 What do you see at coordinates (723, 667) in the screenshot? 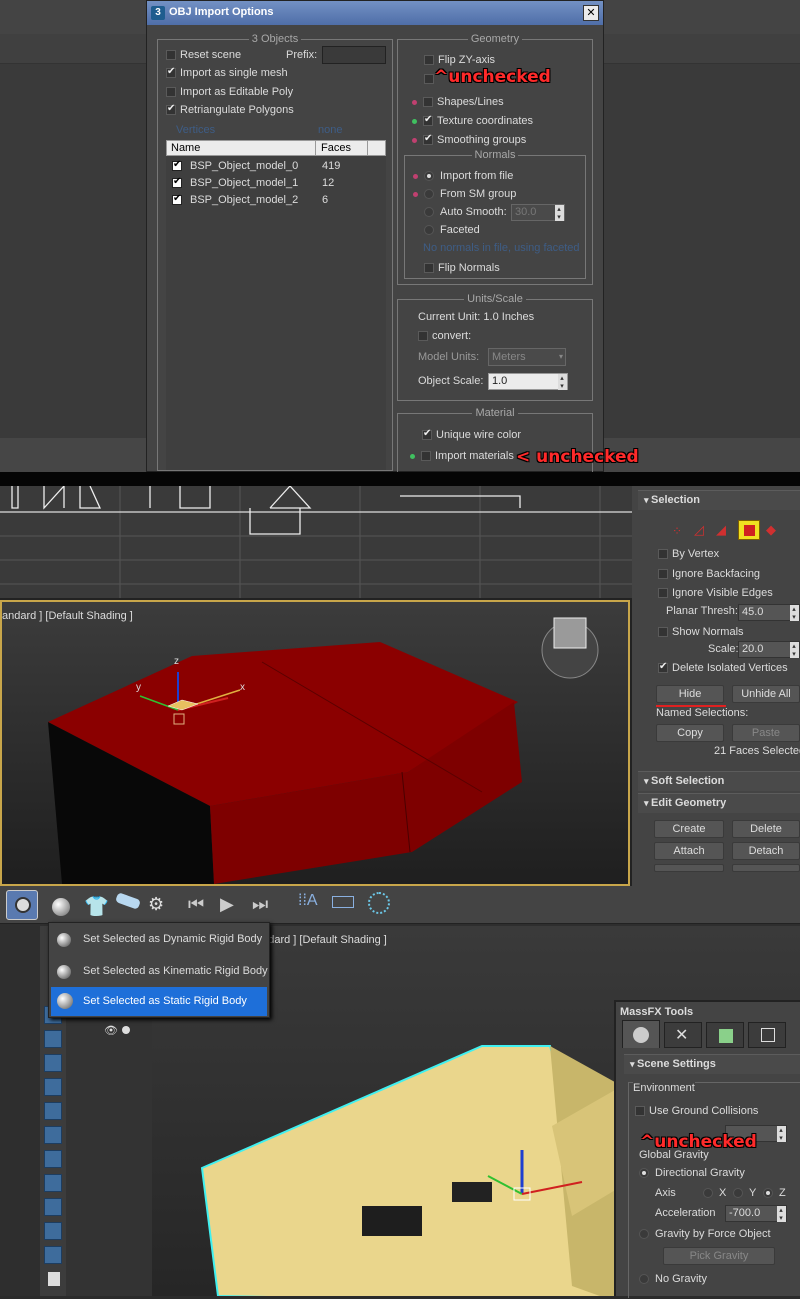
I see `delete-isolated-checkbox: Delete Isolated Vertices` at bounding box center [723, 667].